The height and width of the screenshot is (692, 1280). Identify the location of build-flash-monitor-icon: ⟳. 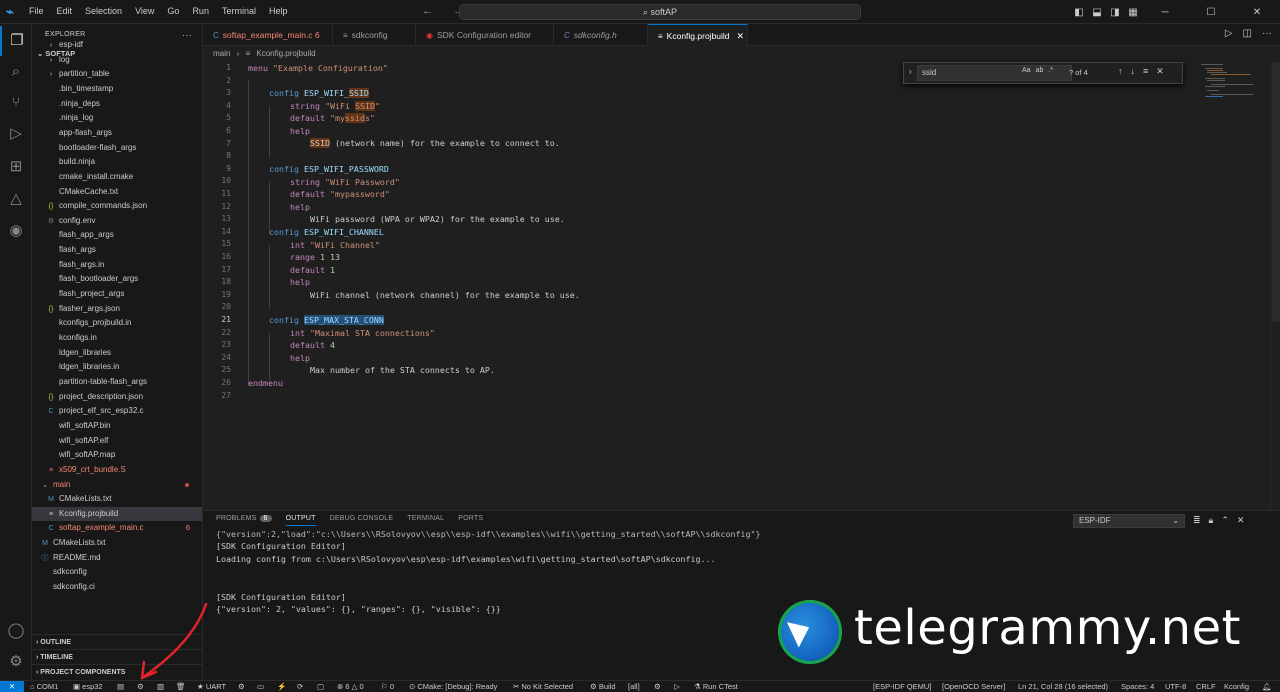
(300, 686).